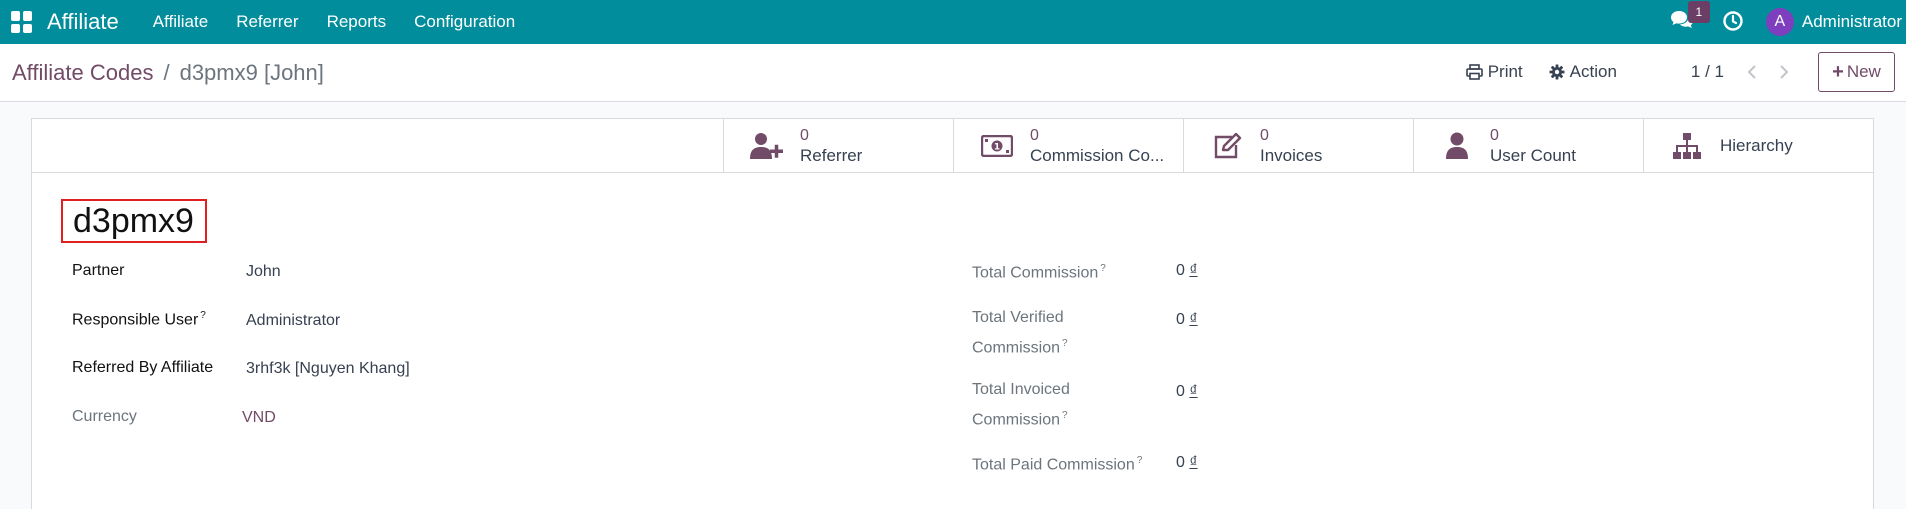 Image resolution: width=1906 pixels, height=509 pixels. I want to click on menu-referrer: Referrer, so click(267, 22).